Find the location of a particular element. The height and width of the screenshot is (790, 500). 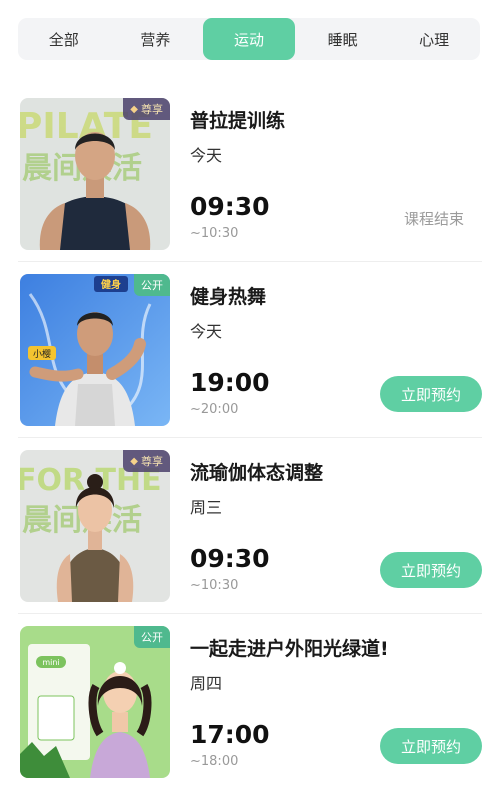

course-ended-status: 课程结束 is located at coordinates (433, 219).